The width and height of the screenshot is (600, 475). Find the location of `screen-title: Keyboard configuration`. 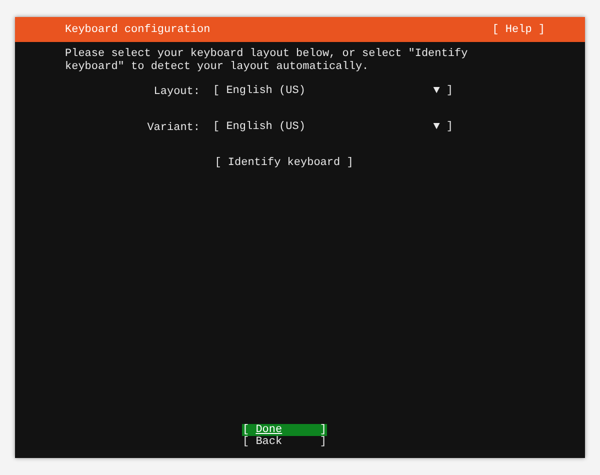

screen-title: Keyboard configuration is located at coordinates (137, 30).